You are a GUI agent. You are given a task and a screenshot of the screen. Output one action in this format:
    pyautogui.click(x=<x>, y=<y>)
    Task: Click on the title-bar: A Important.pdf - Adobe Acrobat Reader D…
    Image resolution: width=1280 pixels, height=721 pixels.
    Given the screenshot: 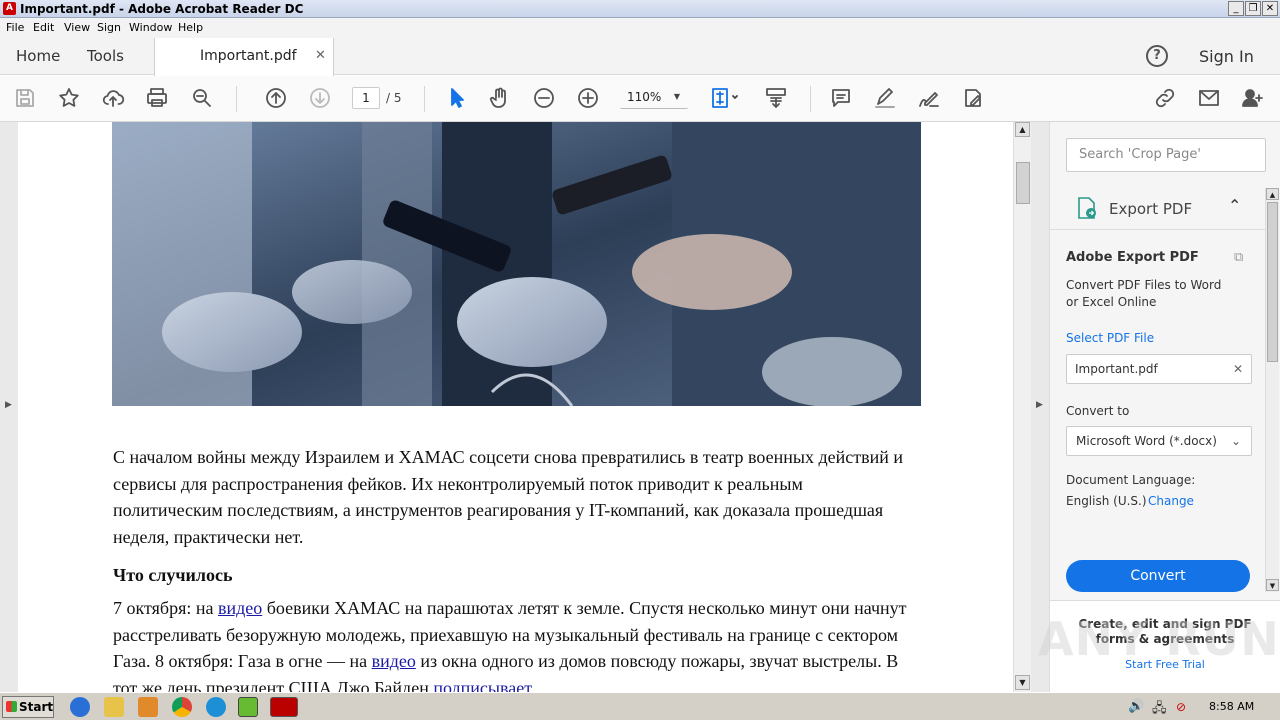 What is the action you would take?
    pyautogui.click(x=640, y=9)
    